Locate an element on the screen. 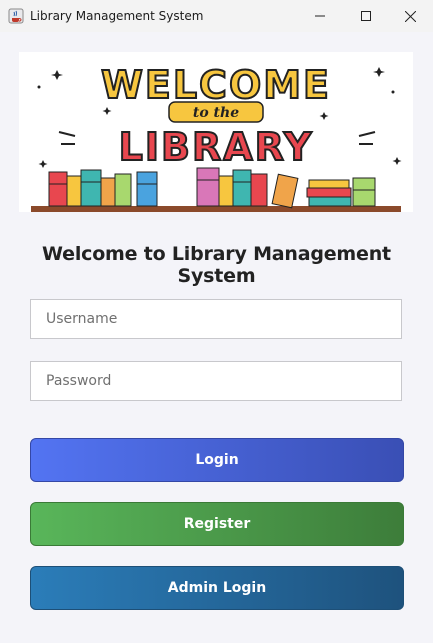  maximize-icon is located at coordinates (366, 16).